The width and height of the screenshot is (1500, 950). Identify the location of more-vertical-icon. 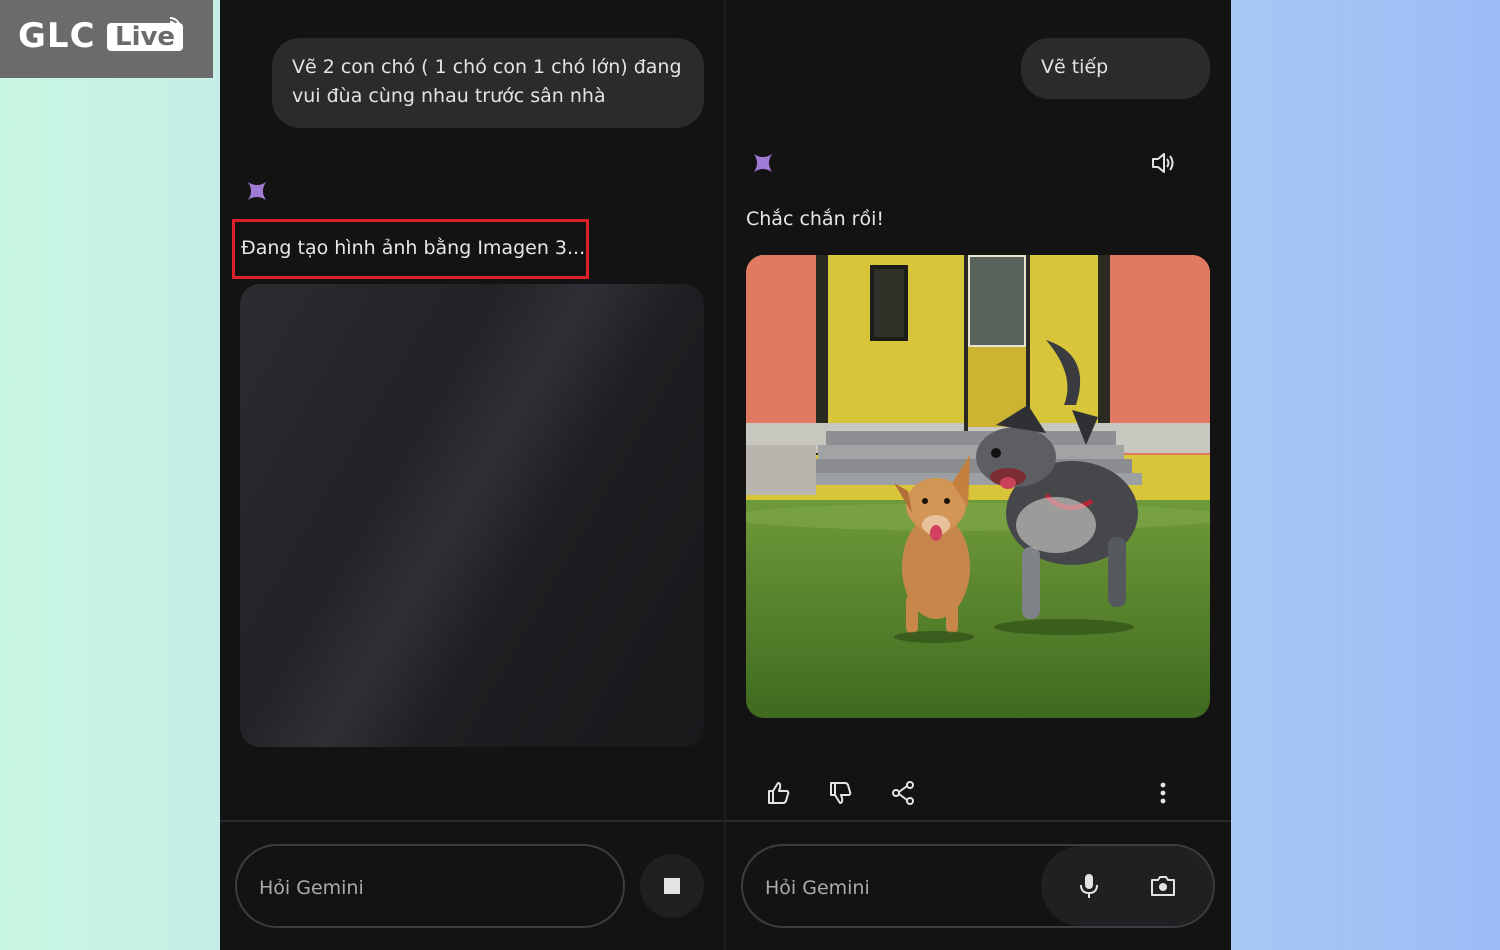
(1163, 793).